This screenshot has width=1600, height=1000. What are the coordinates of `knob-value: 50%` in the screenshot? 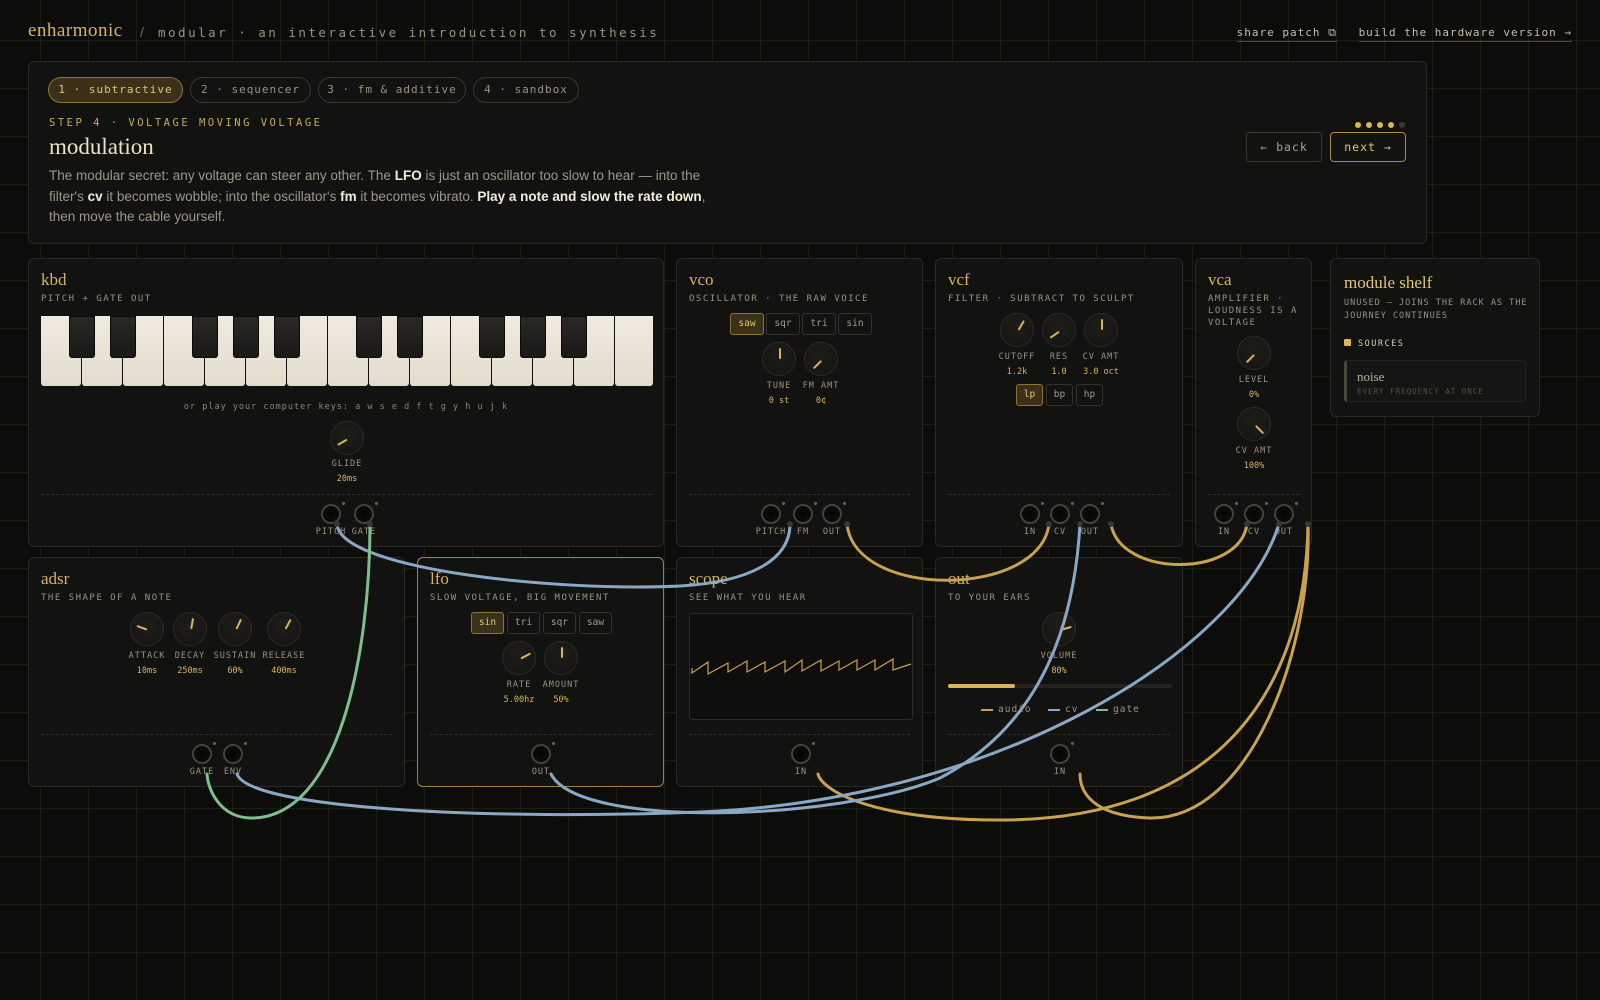 It's located at (561, 700).